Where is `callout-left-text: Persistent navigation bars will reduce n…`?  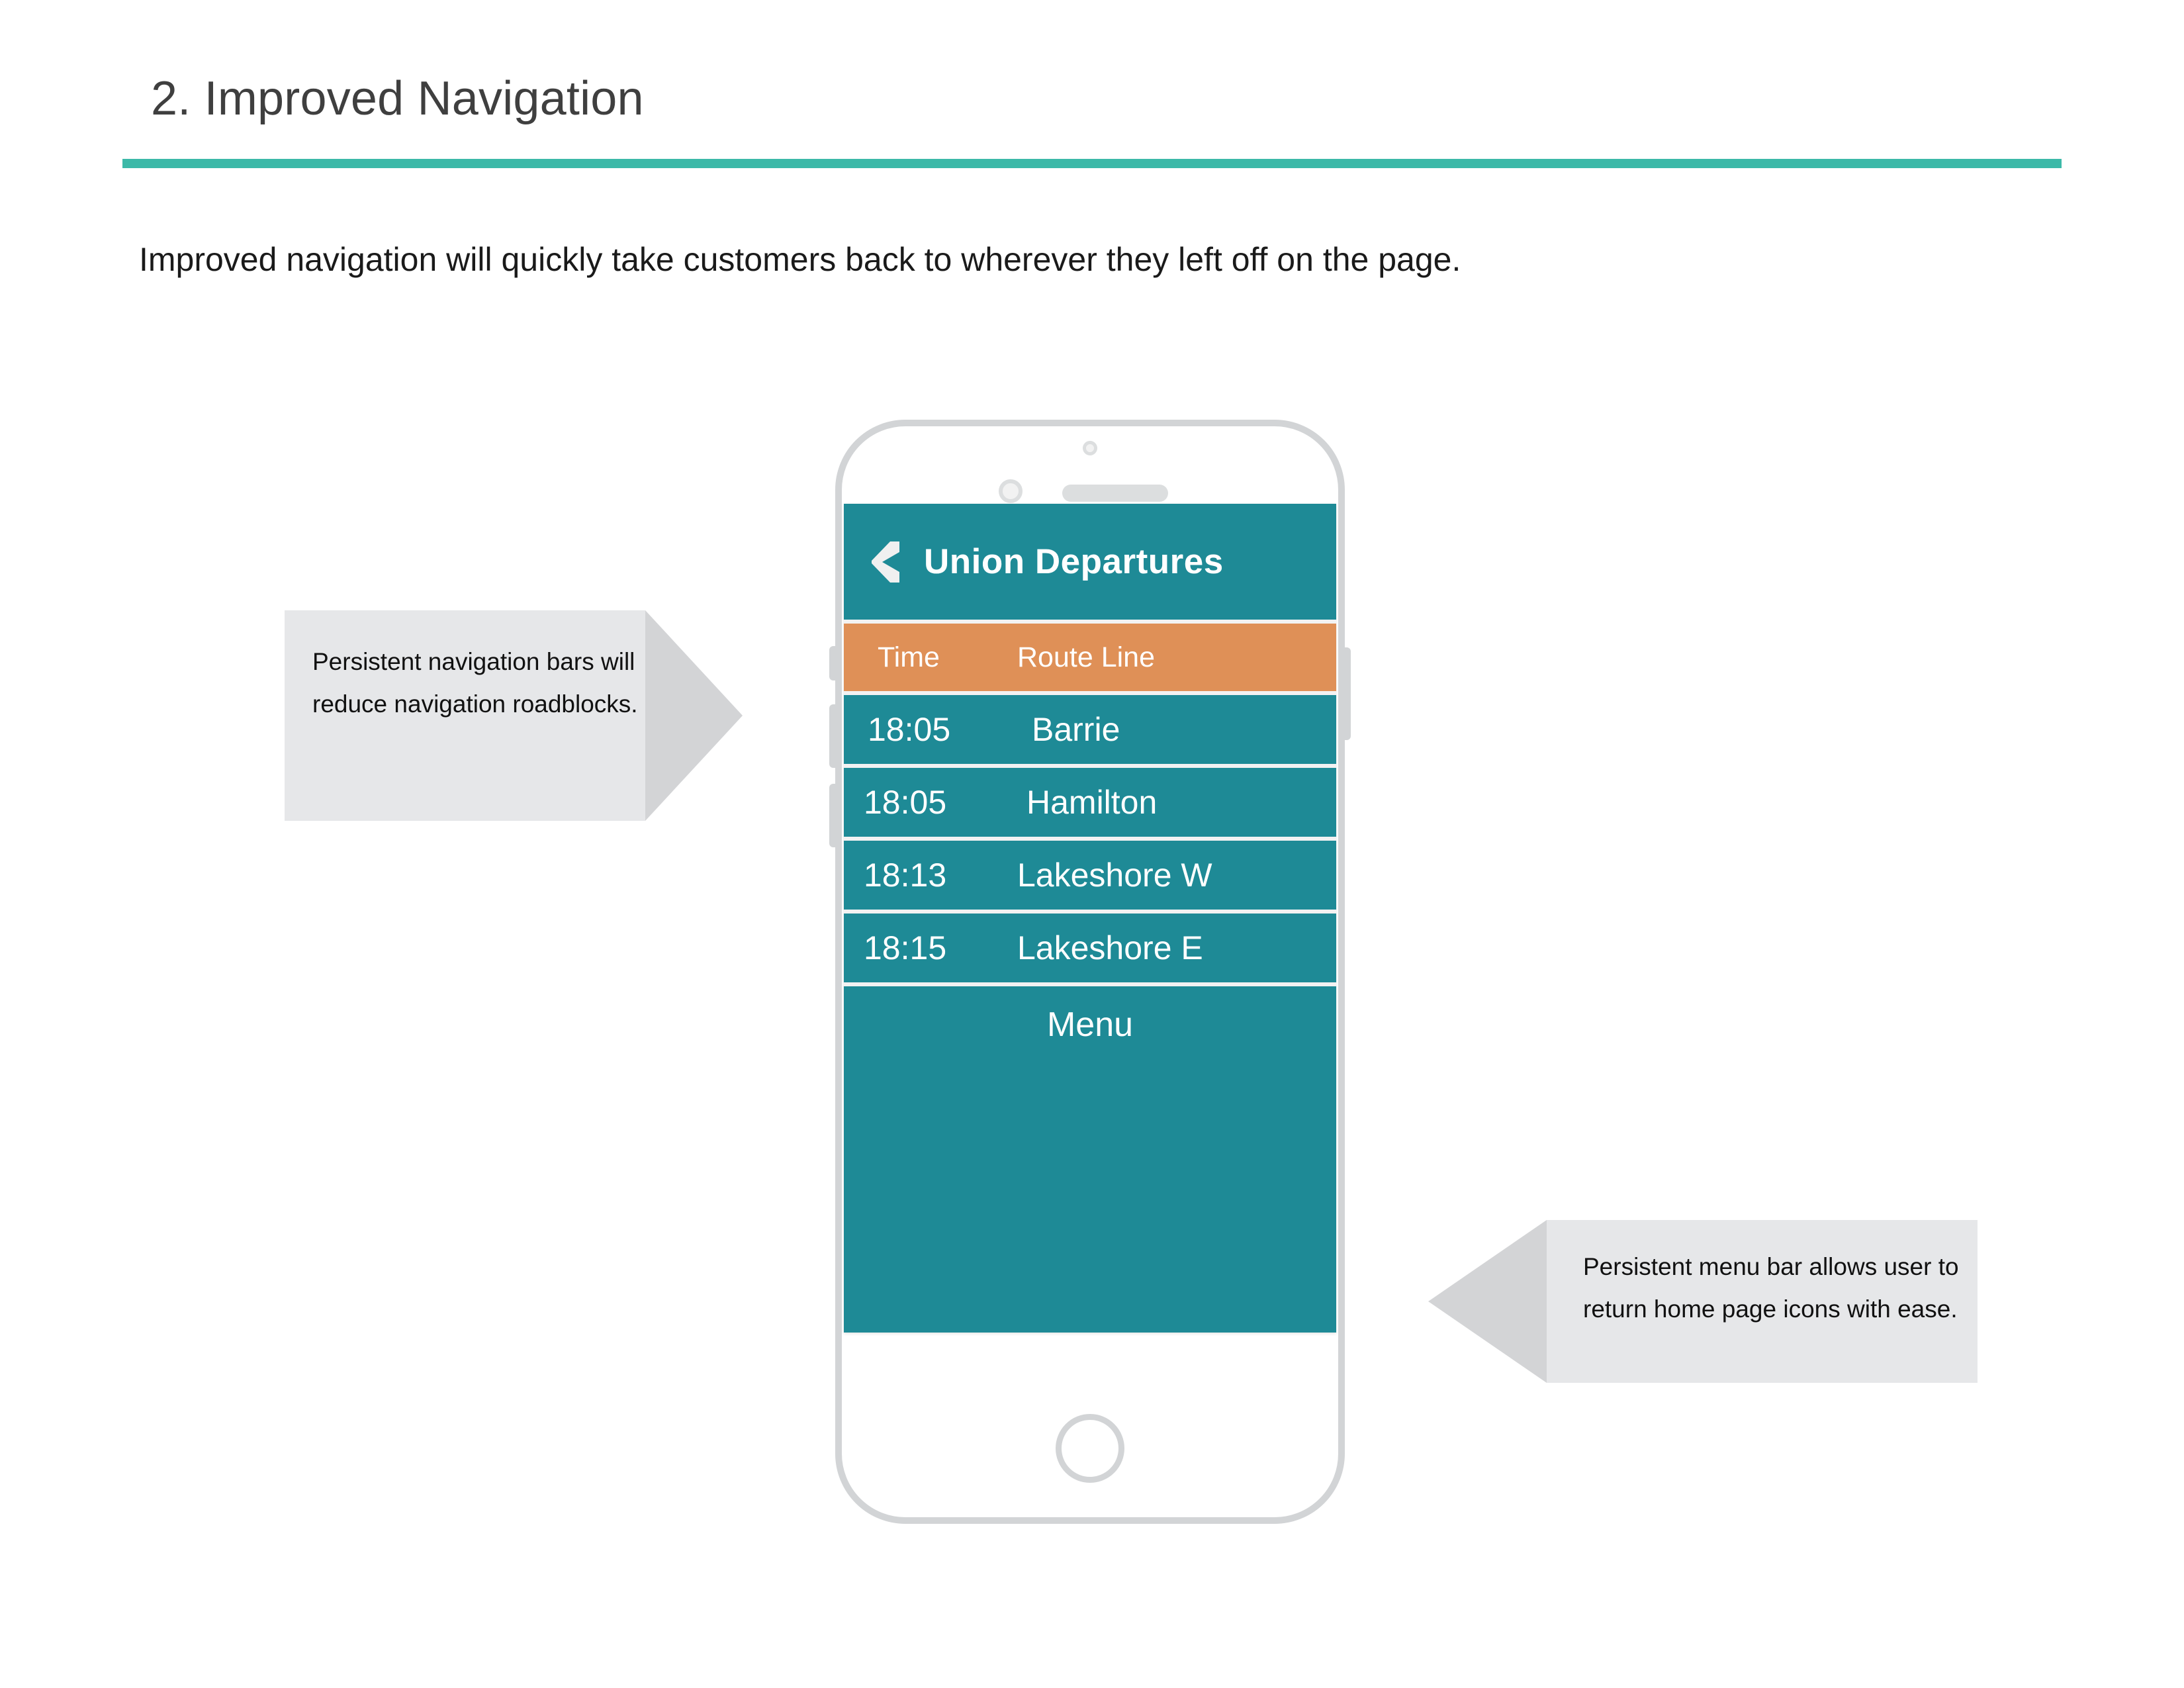 callout-left-text: Persistent navigation bars will reduce n… is located at coordinates (475, 683).